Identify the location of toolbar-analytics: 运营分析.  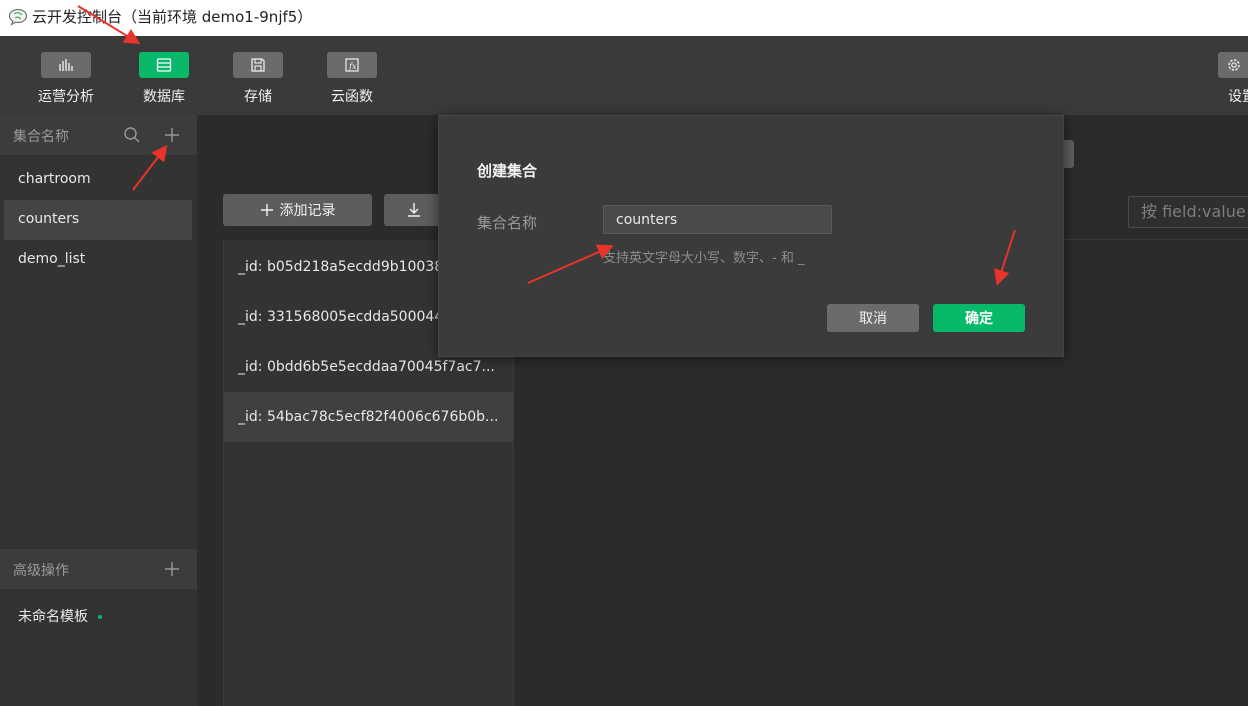
(66, 79).